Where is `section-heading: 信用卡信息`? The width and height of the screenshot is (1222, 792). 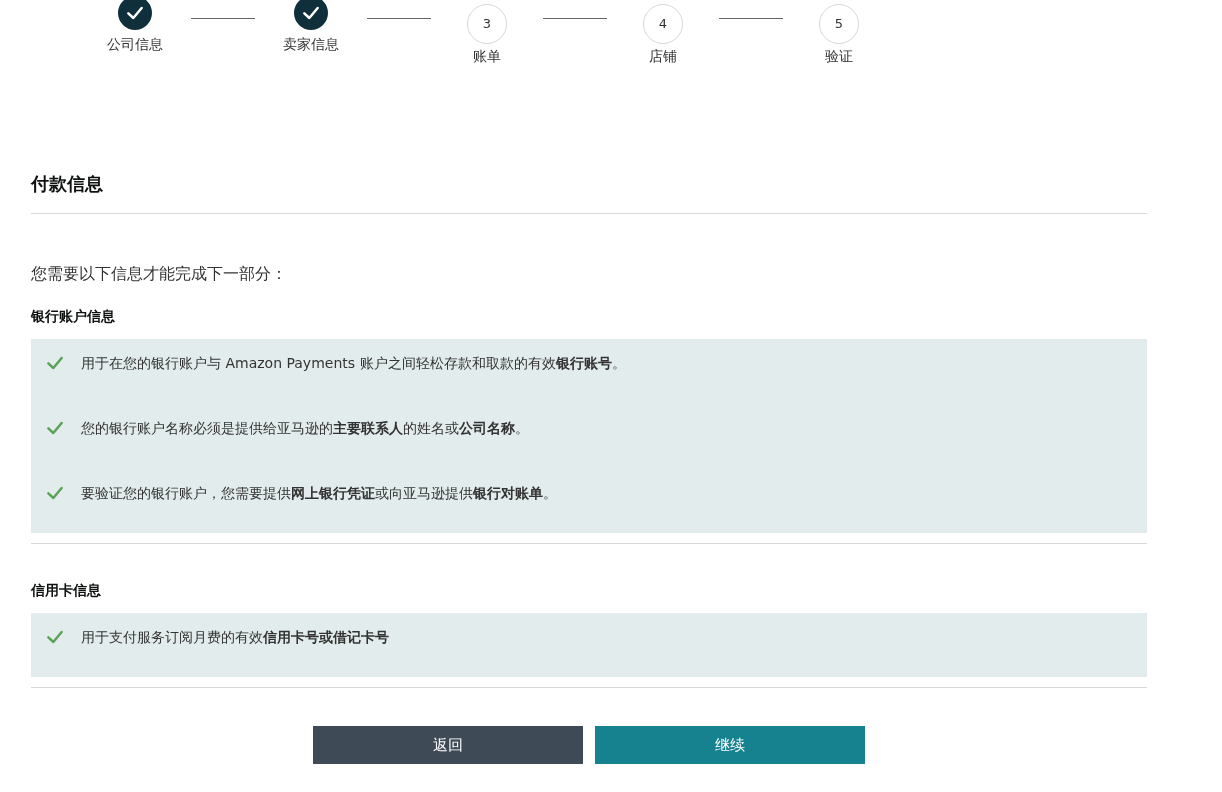 section-heading: 信用卡信息 is located at coordinates (66, 590).